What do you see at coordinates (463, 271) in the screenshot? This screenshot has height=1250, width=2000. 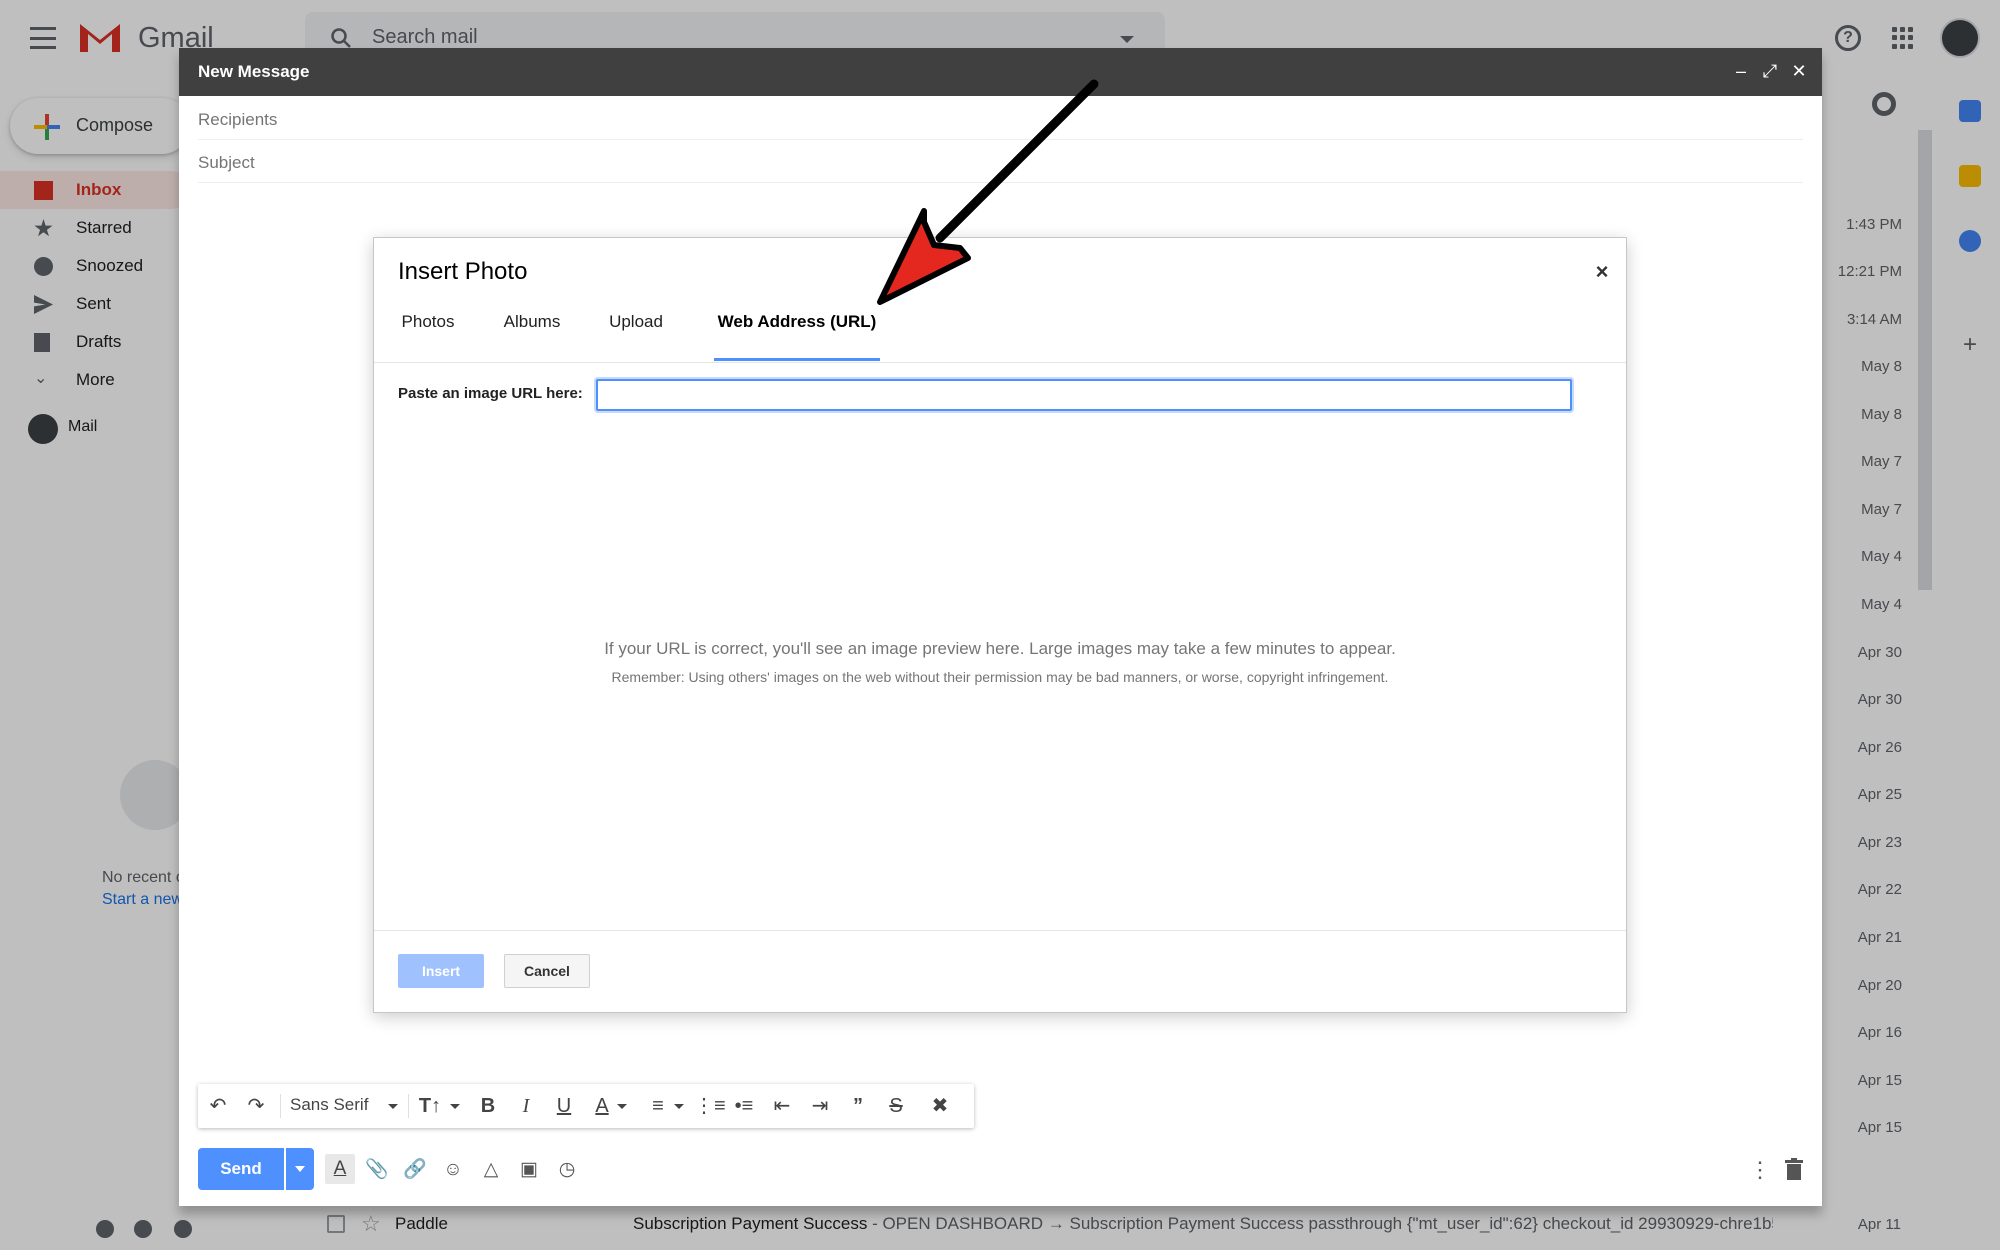 I see `dialog-title: Insert Photo` at bounding box center [463, 271].